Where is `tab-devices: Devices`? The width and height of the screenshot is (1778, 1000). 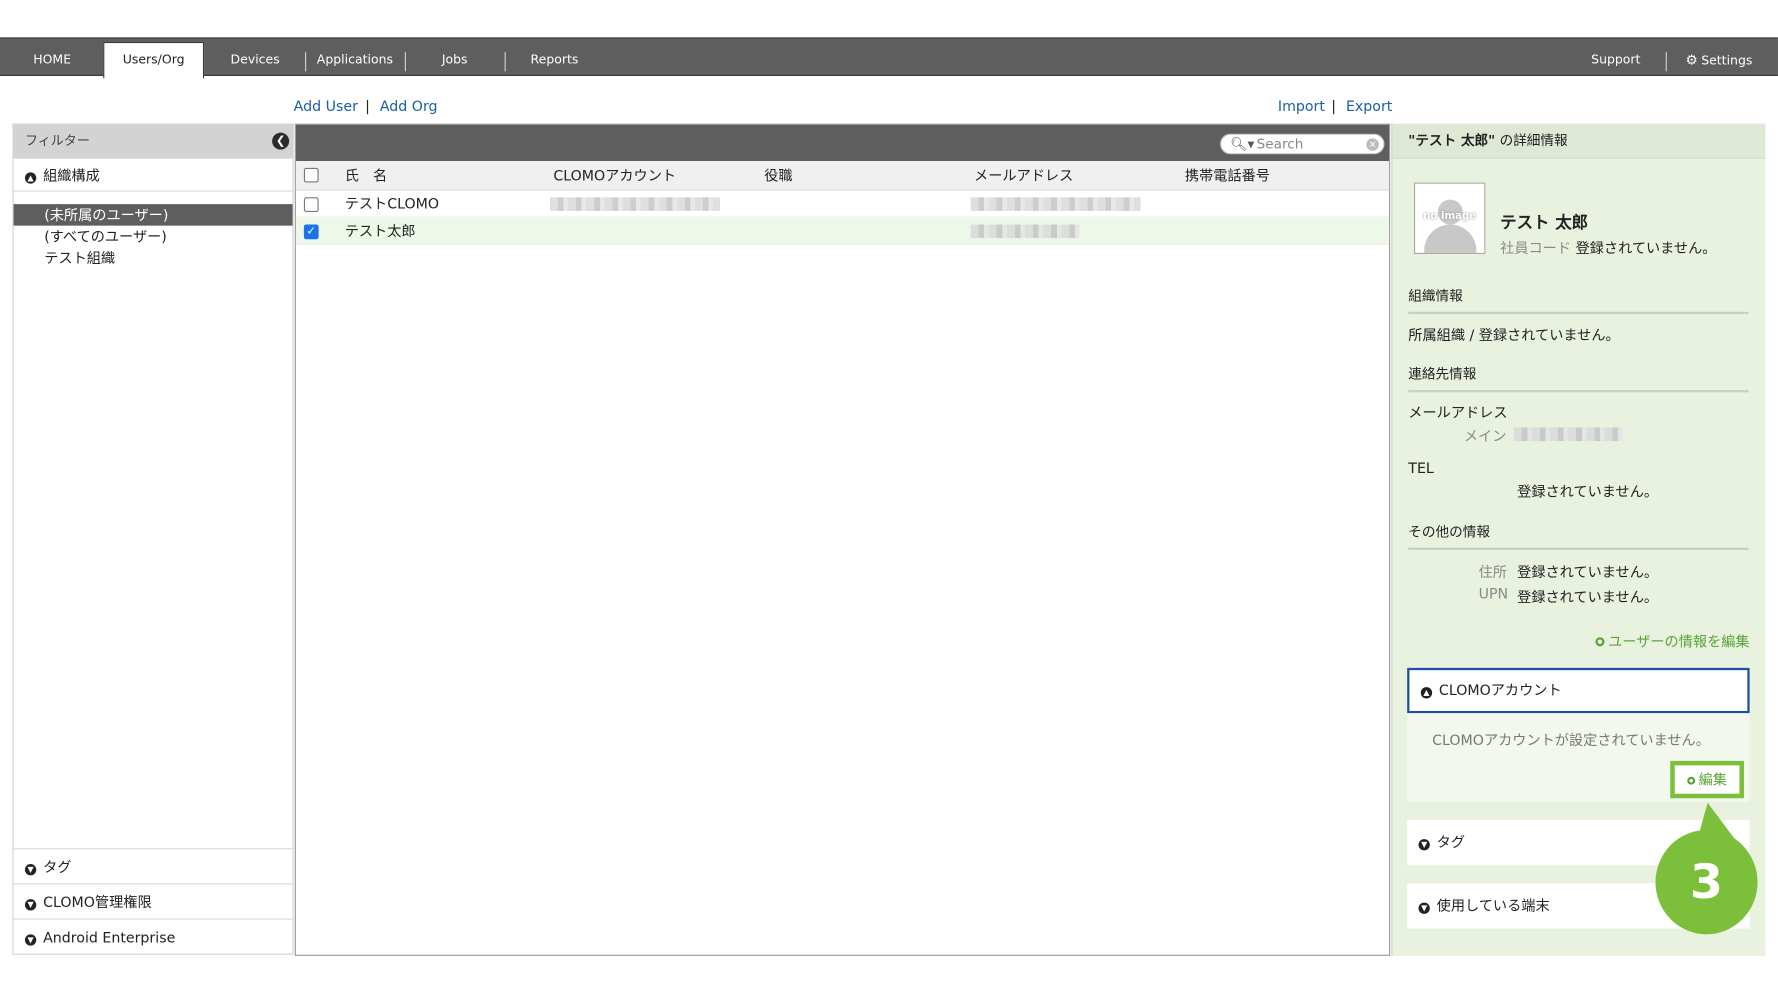
tab-devices: Devices is located at coordinates (254, 57).